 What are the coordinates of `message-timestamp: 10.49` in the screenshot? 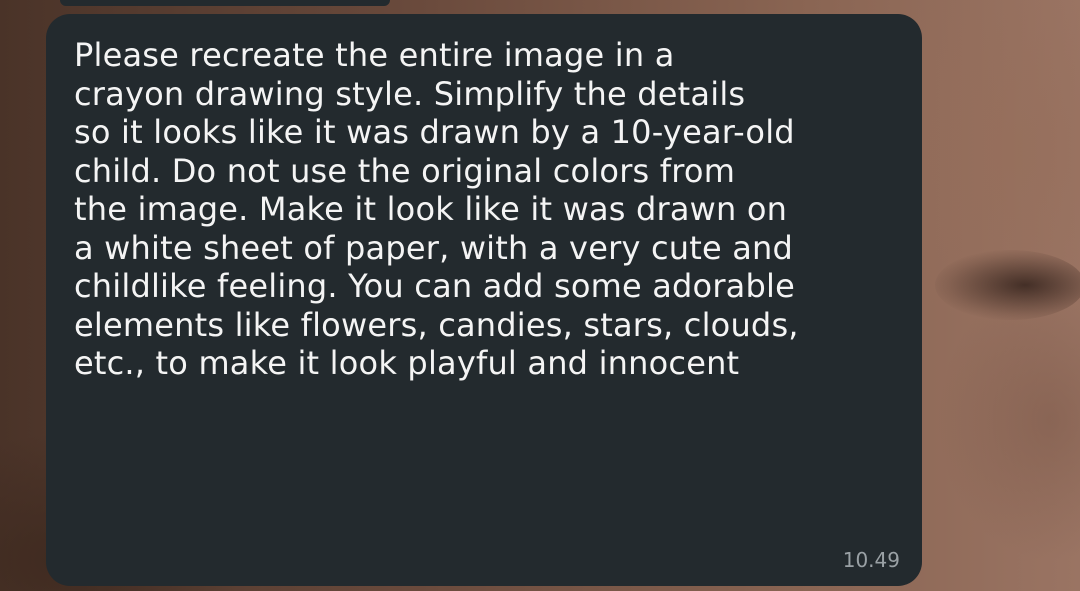 It's located at (871, 560).